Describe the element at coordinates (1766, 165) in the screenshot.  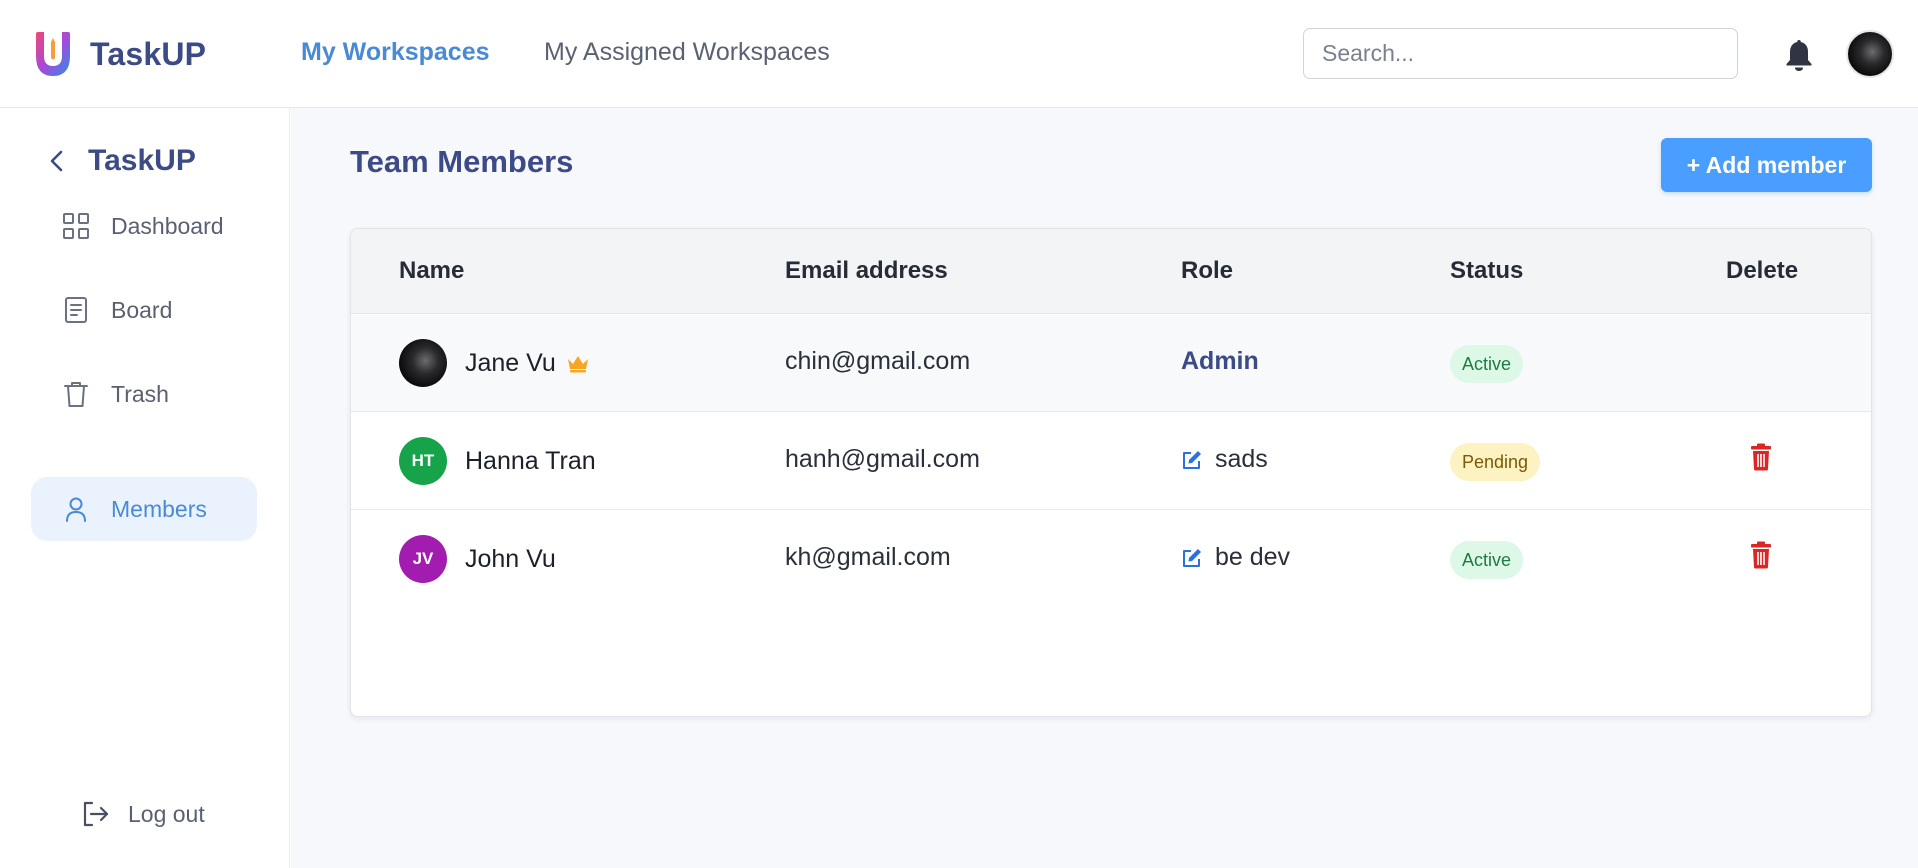
I see `add-member-button: + Add member` at that location.